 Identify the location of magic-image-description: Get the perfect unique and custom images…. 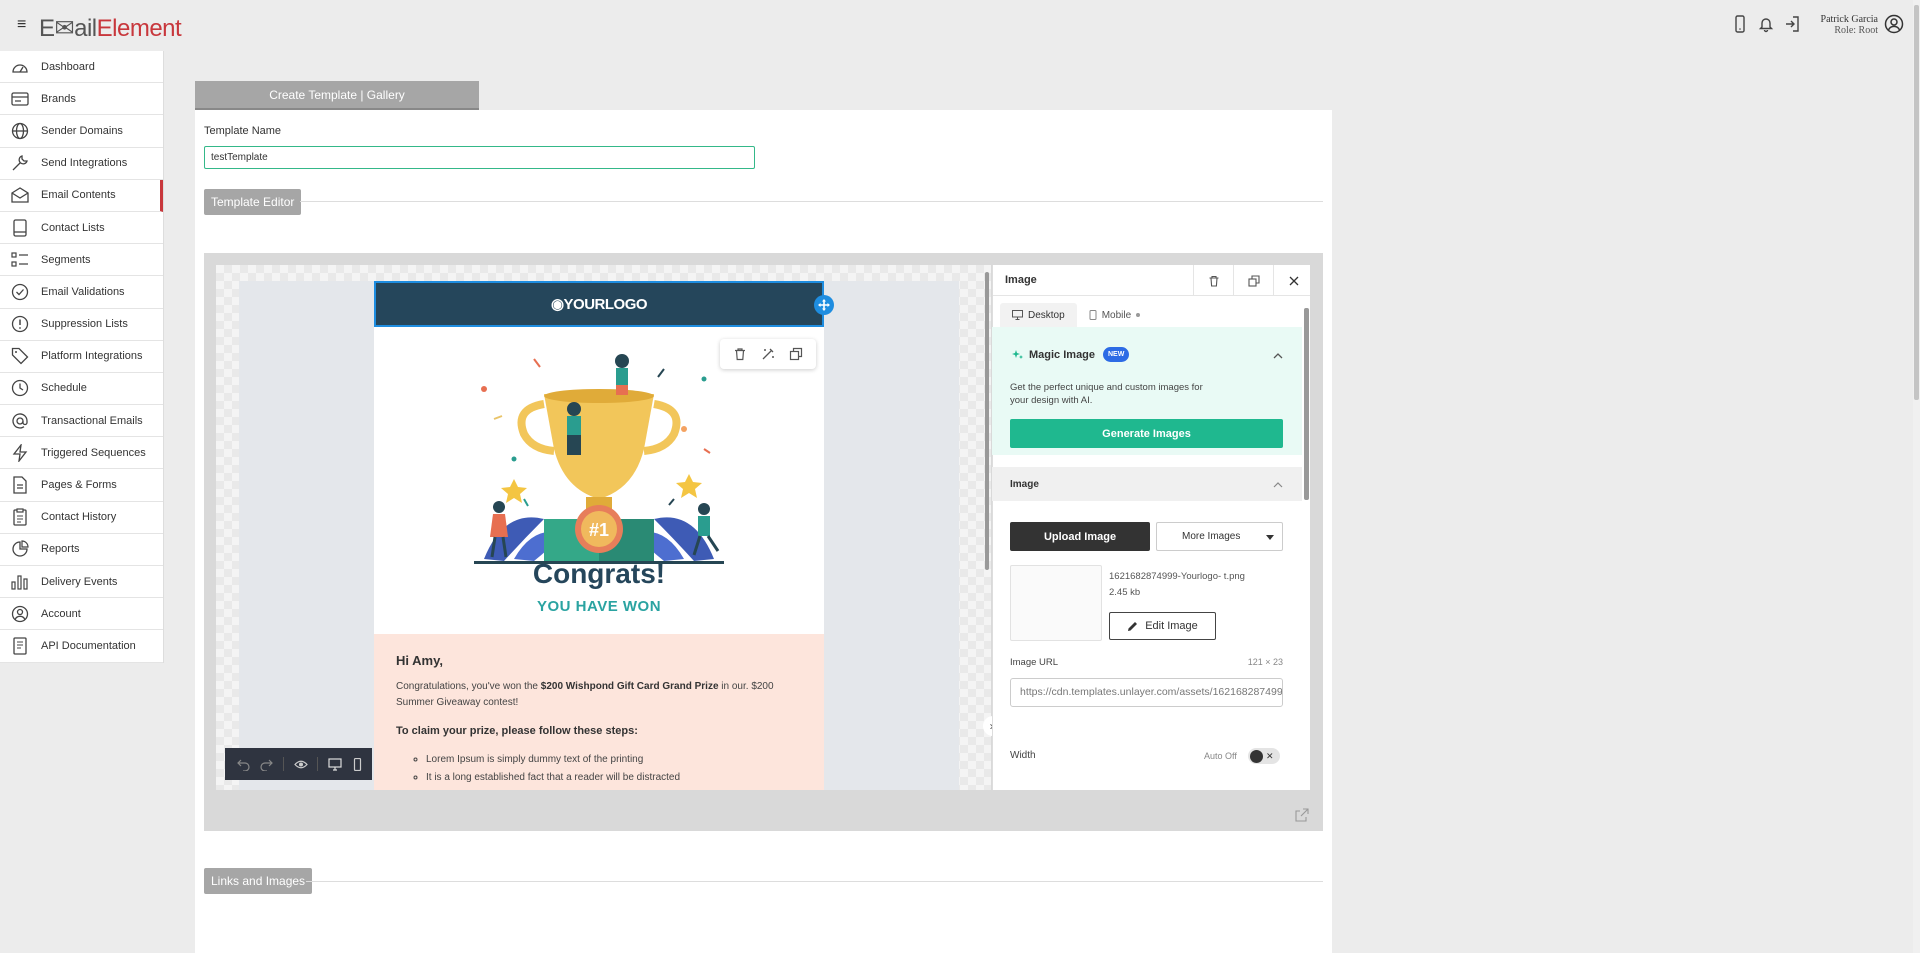
(1106, 394).